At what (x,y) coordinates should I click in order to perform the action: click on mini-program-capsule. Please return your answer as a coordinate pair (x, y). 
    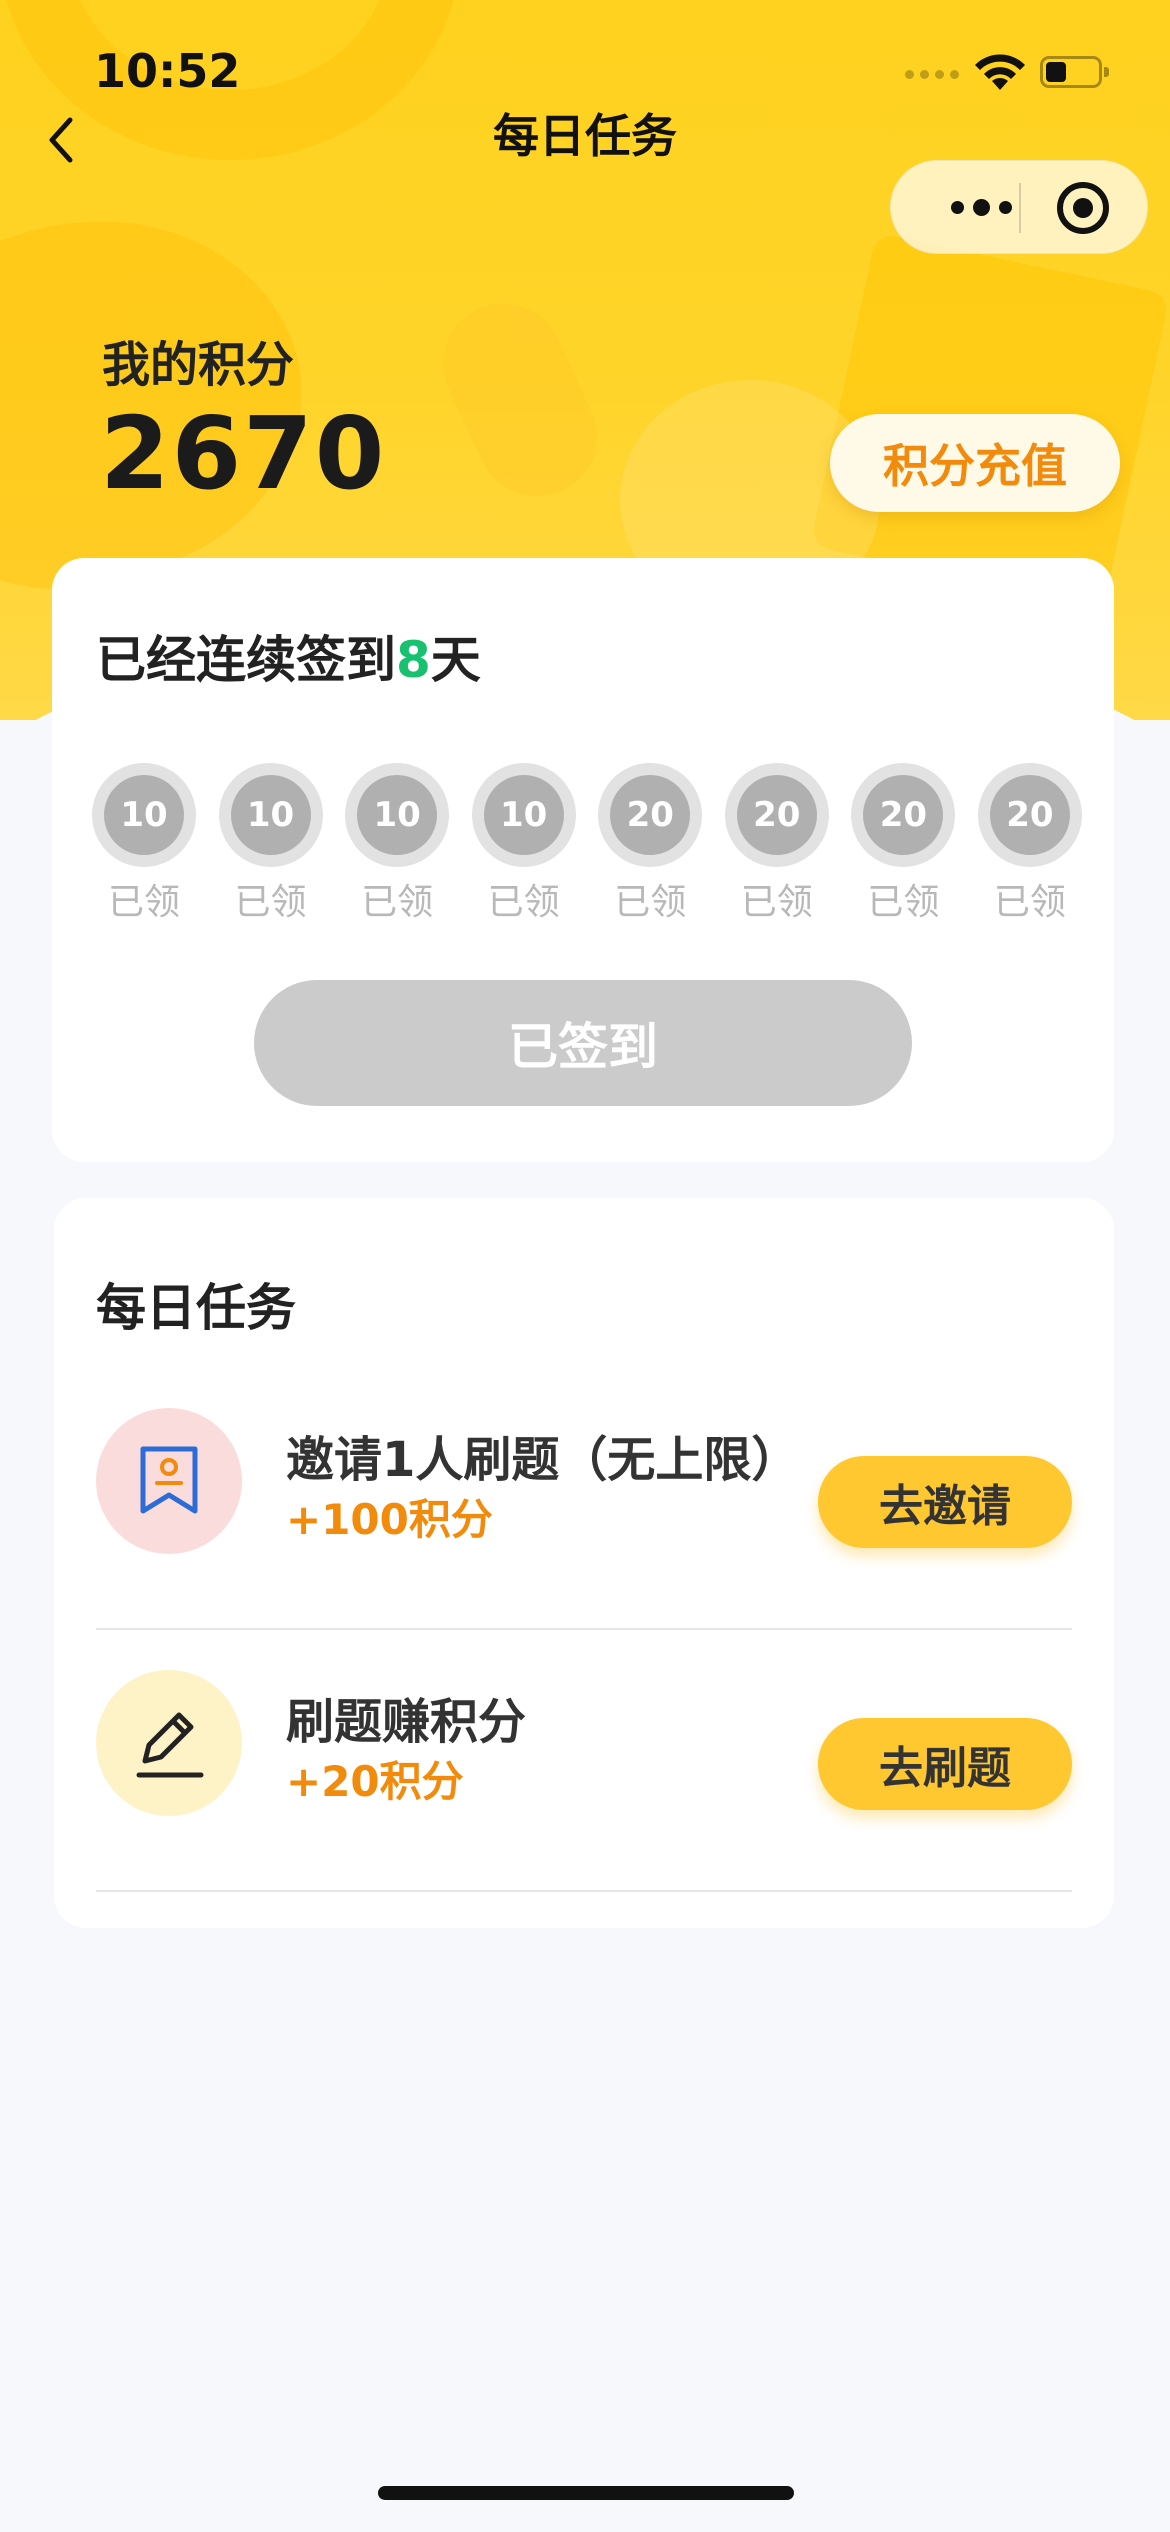
    Looking at the image, I should click on (1019, 207).